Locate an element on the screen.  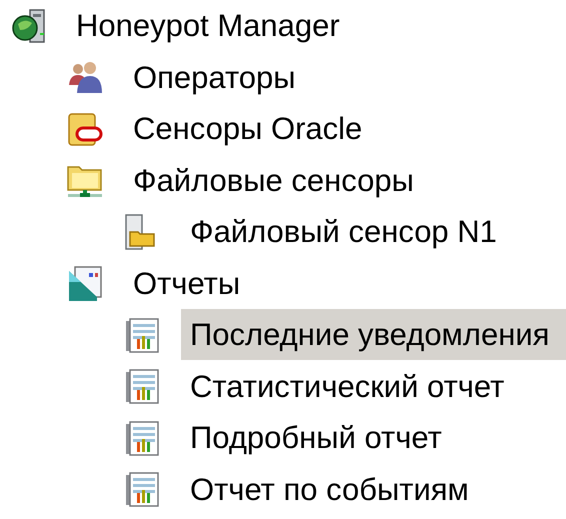
tree-item: Подробный отчет is located at coordinates (373, 438).